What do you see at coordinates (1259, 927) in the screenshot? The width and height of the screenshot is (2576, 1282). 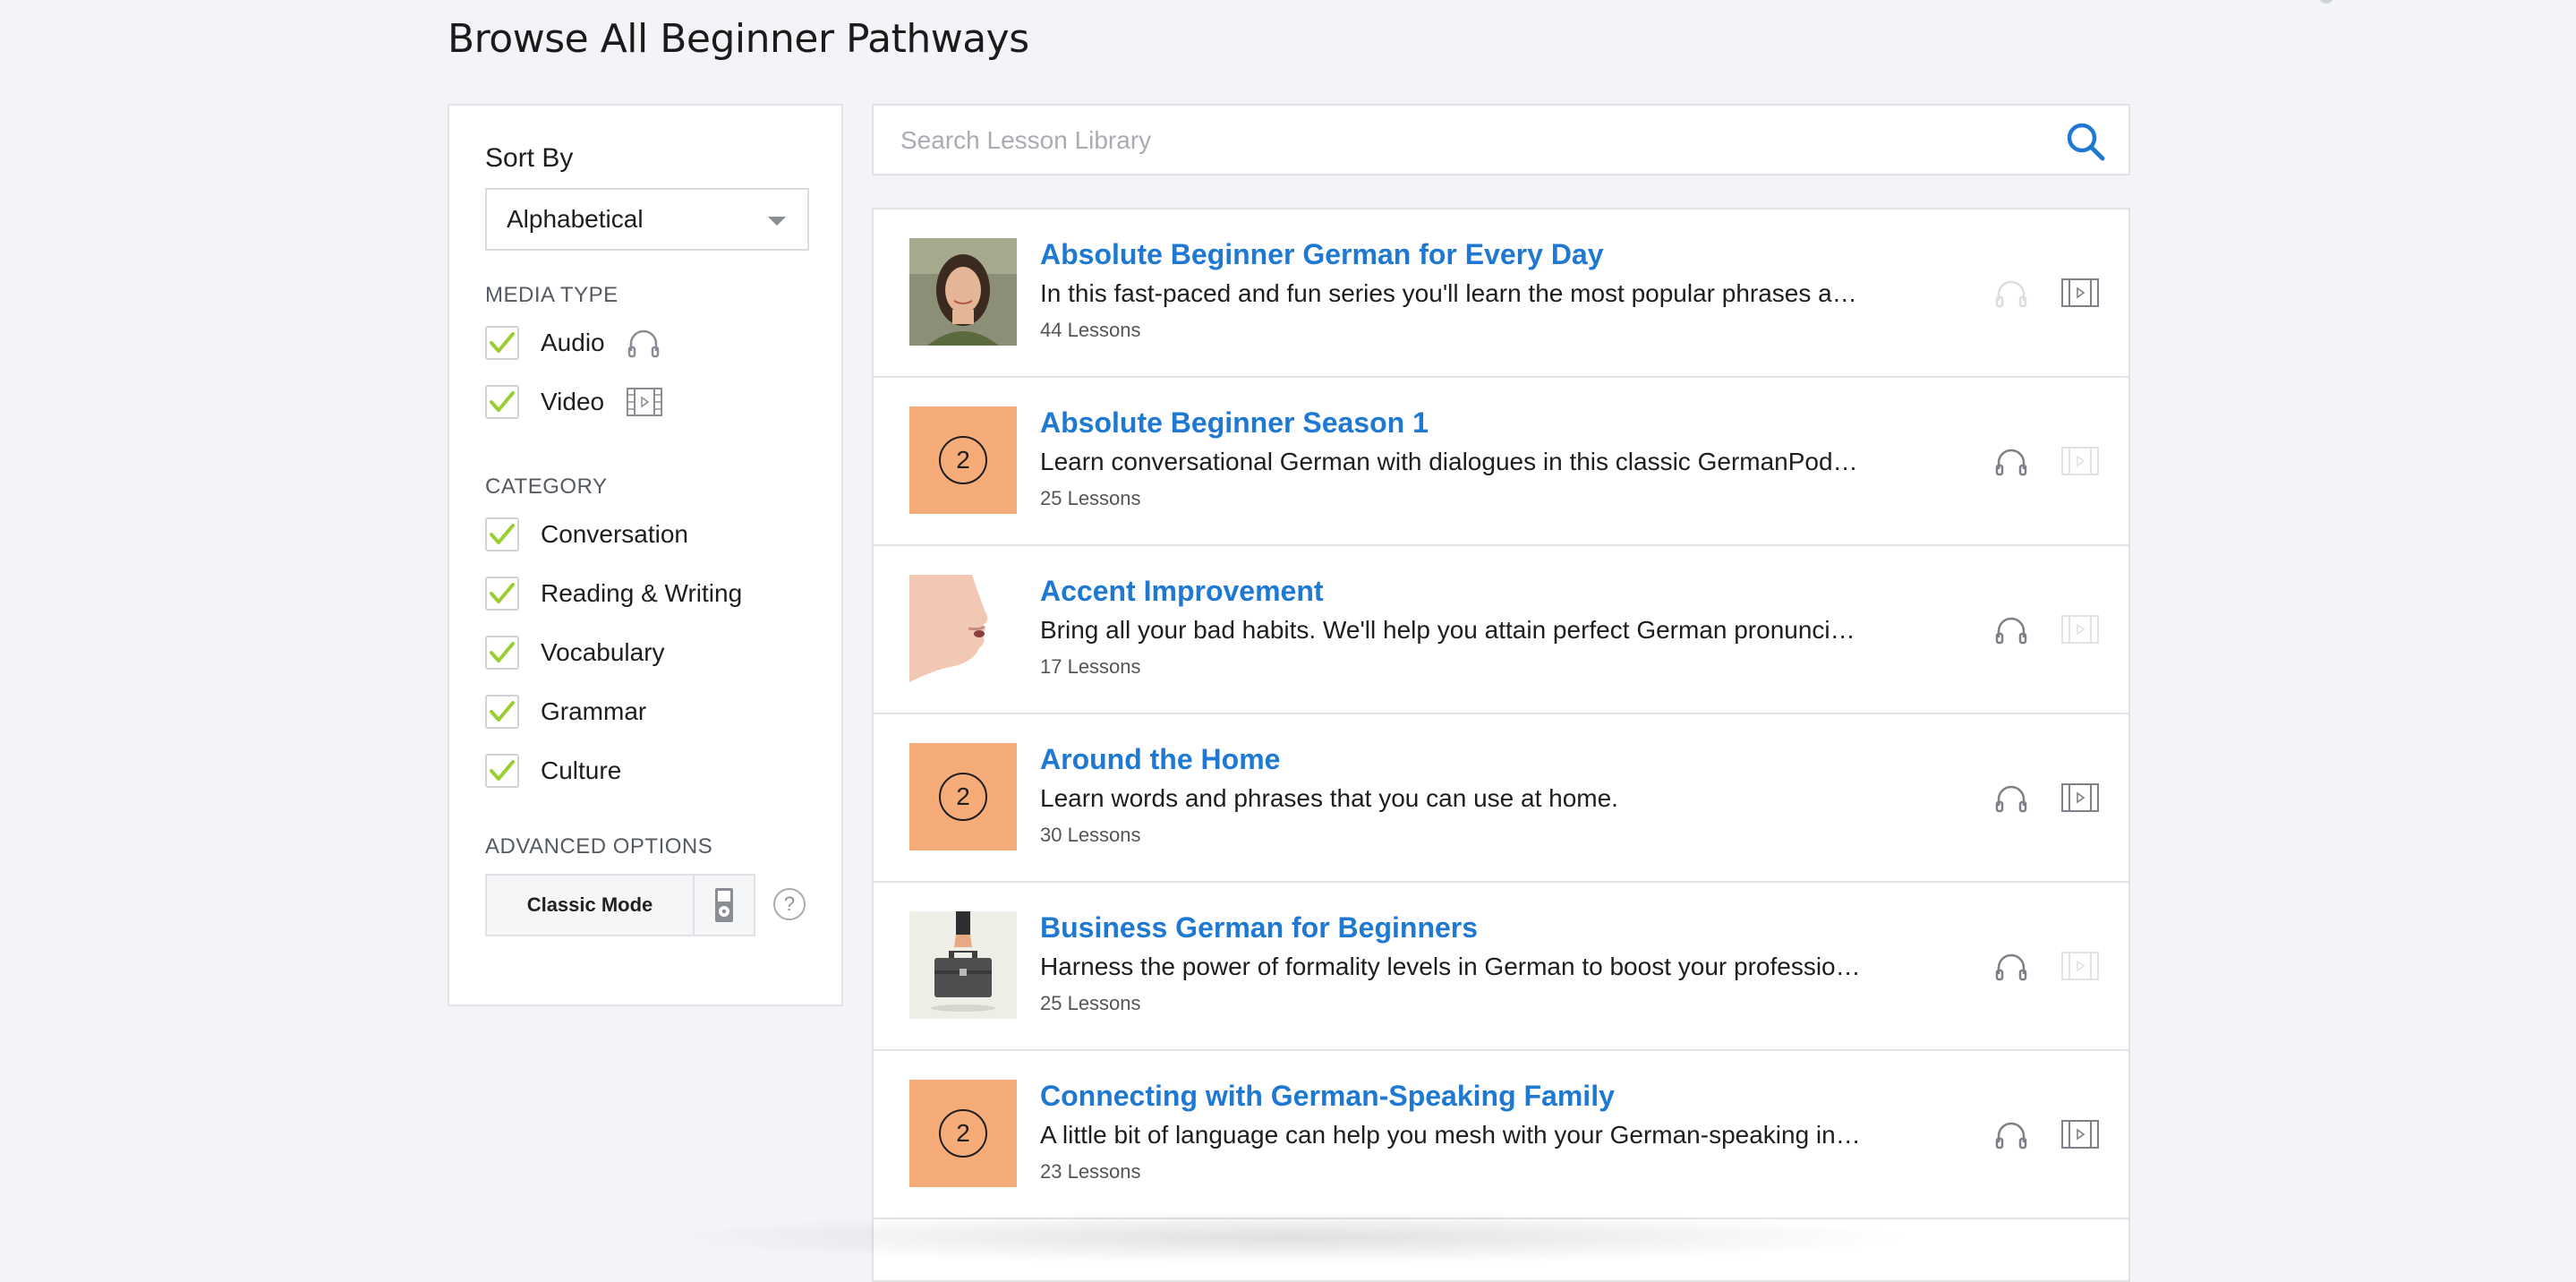 I see `lesson-title: Business German for Beginners` at bounding box center [1259, 927].